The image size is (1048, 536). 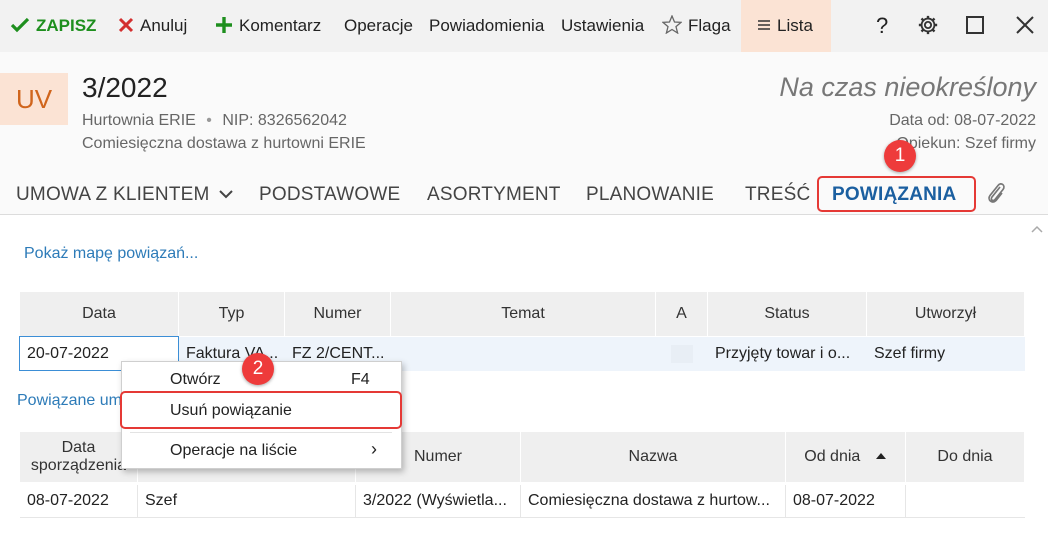 What do you see at coordinates (832, 456) in the screenshot?
I see `from-date-label: Od dnia` at bounding box center [832, 456].